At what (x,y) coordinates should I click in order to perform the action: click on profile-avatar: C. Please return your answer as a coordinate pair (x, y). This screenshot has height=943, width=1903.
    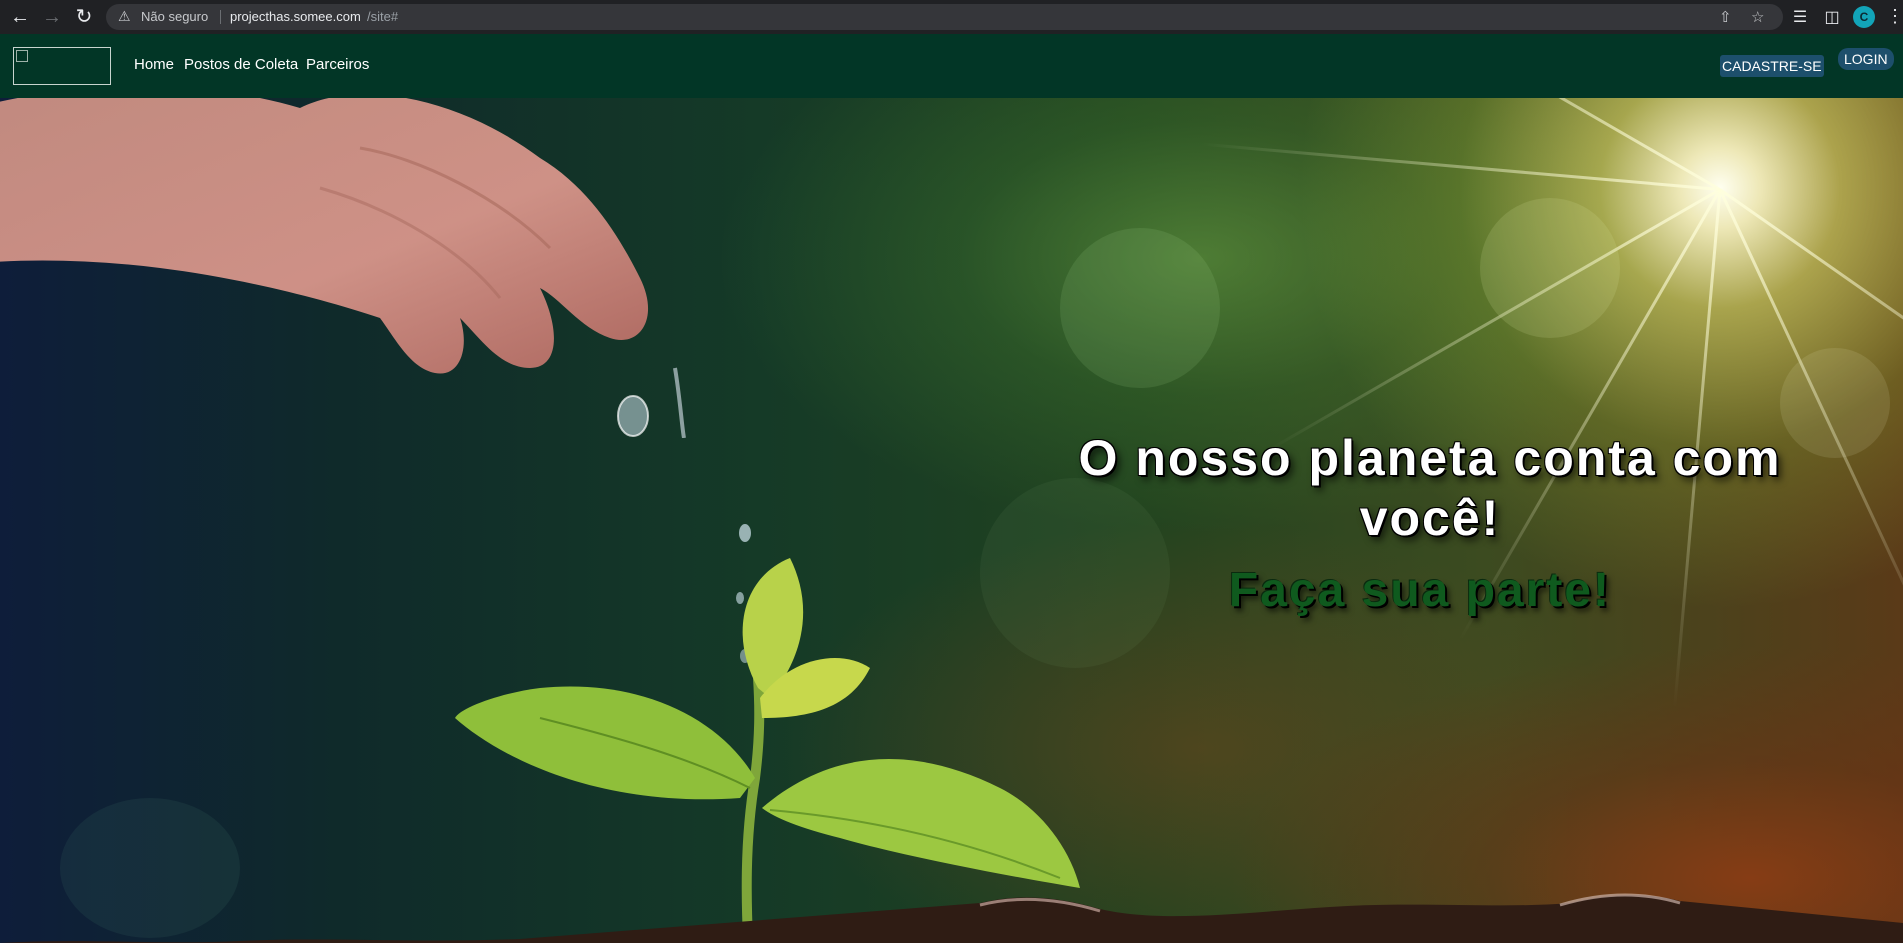
    Looking at the image, I should click on (1864, 17).